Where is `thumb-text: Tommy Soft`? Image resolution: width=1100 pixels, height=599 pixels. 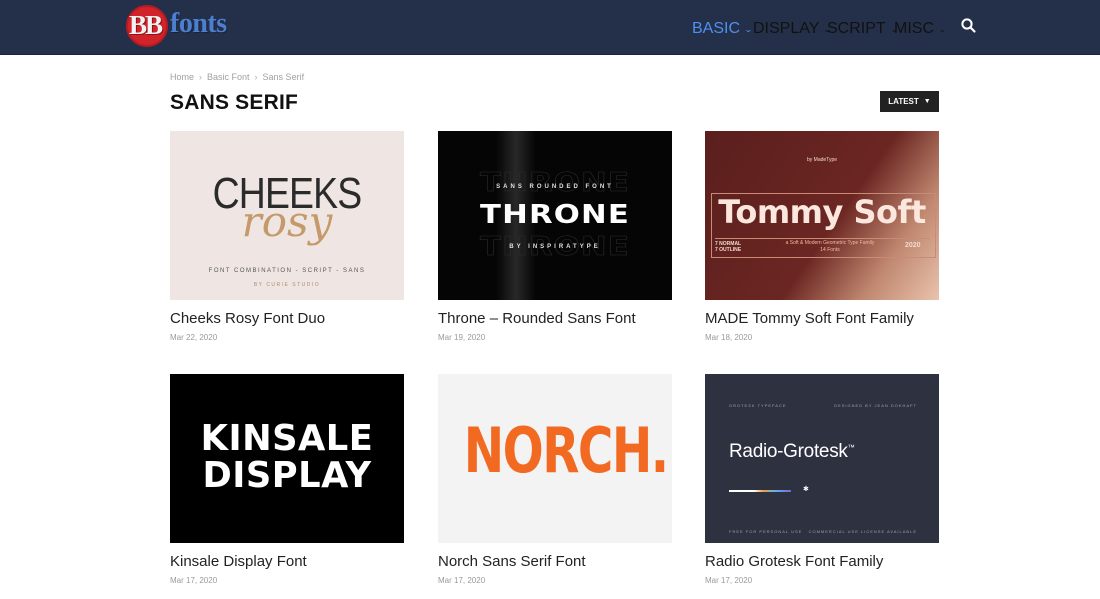 thumb-text: Tommy Soft is located at coordinates (822, 212).